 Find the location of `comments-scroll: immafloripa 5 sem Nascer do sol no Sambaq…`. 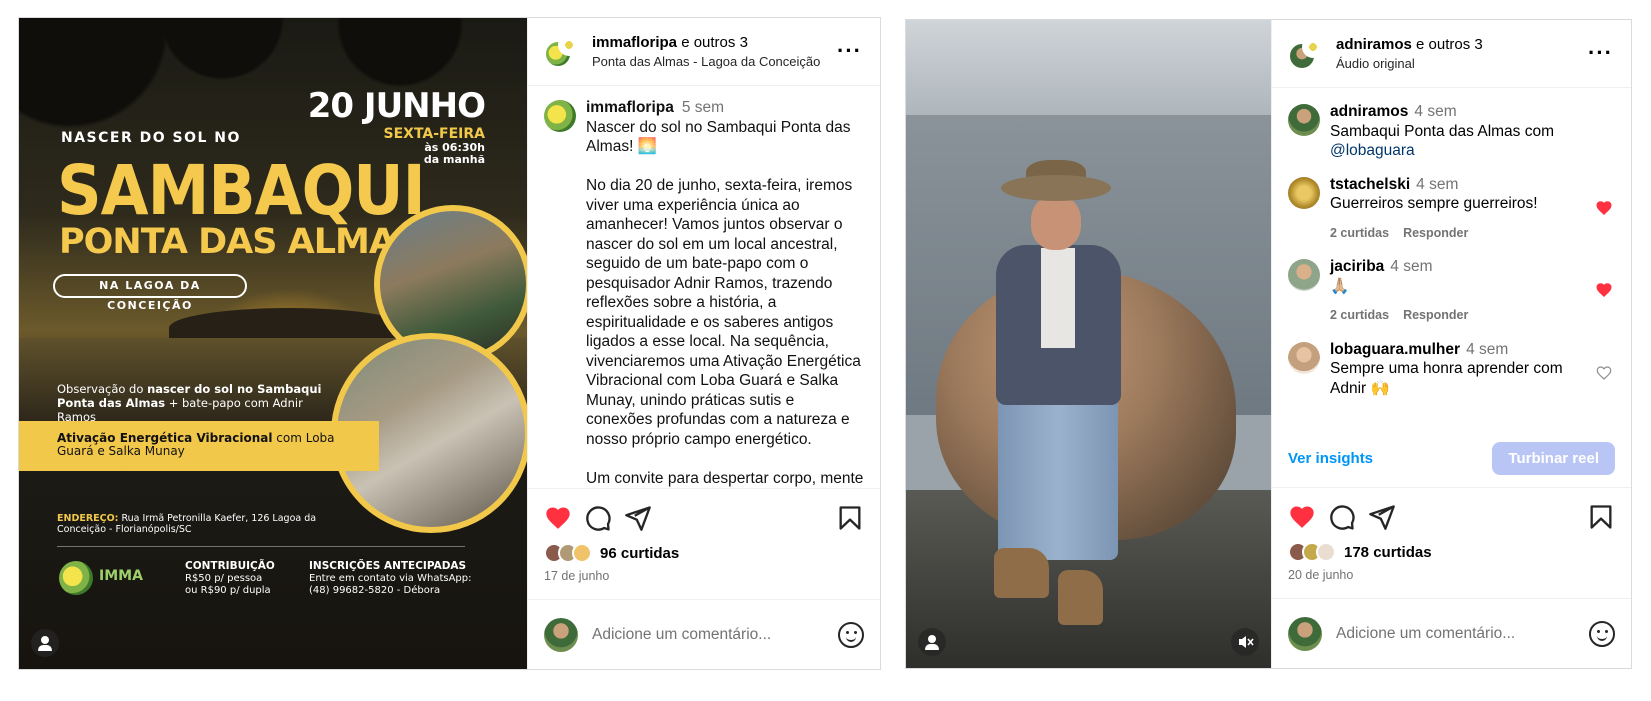

comments-scroll: immafloripa 5 sem Nascer do sol no Sambaq… is located at coordinates (704, 287).